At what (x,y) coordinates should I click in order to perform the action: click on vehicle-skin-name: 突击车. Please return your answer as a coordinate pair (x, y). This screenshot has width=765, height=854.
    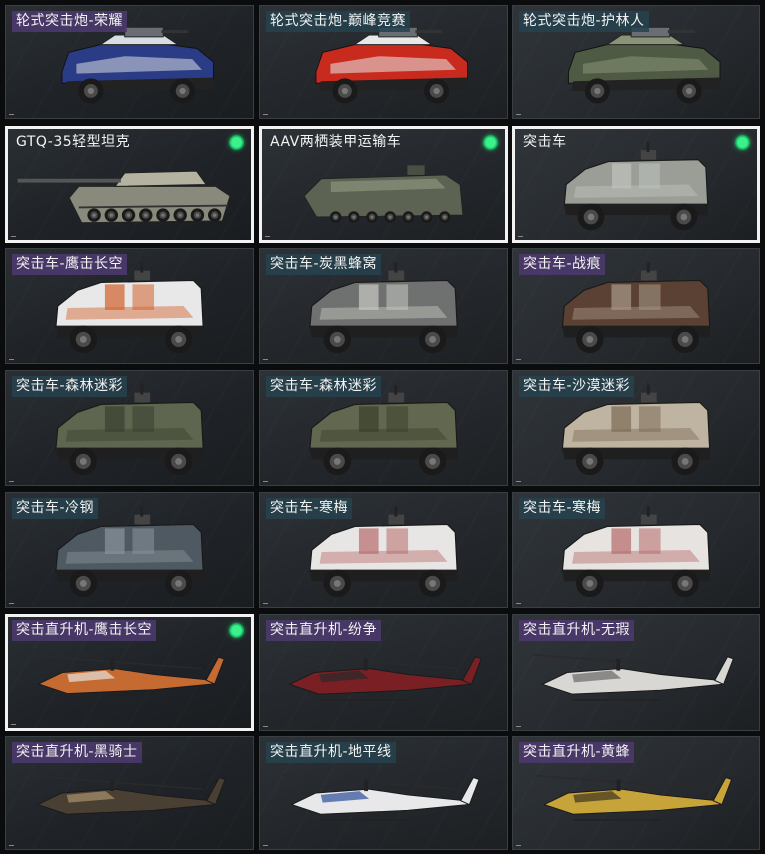
    Looking at the image, I should click on (545, 142).